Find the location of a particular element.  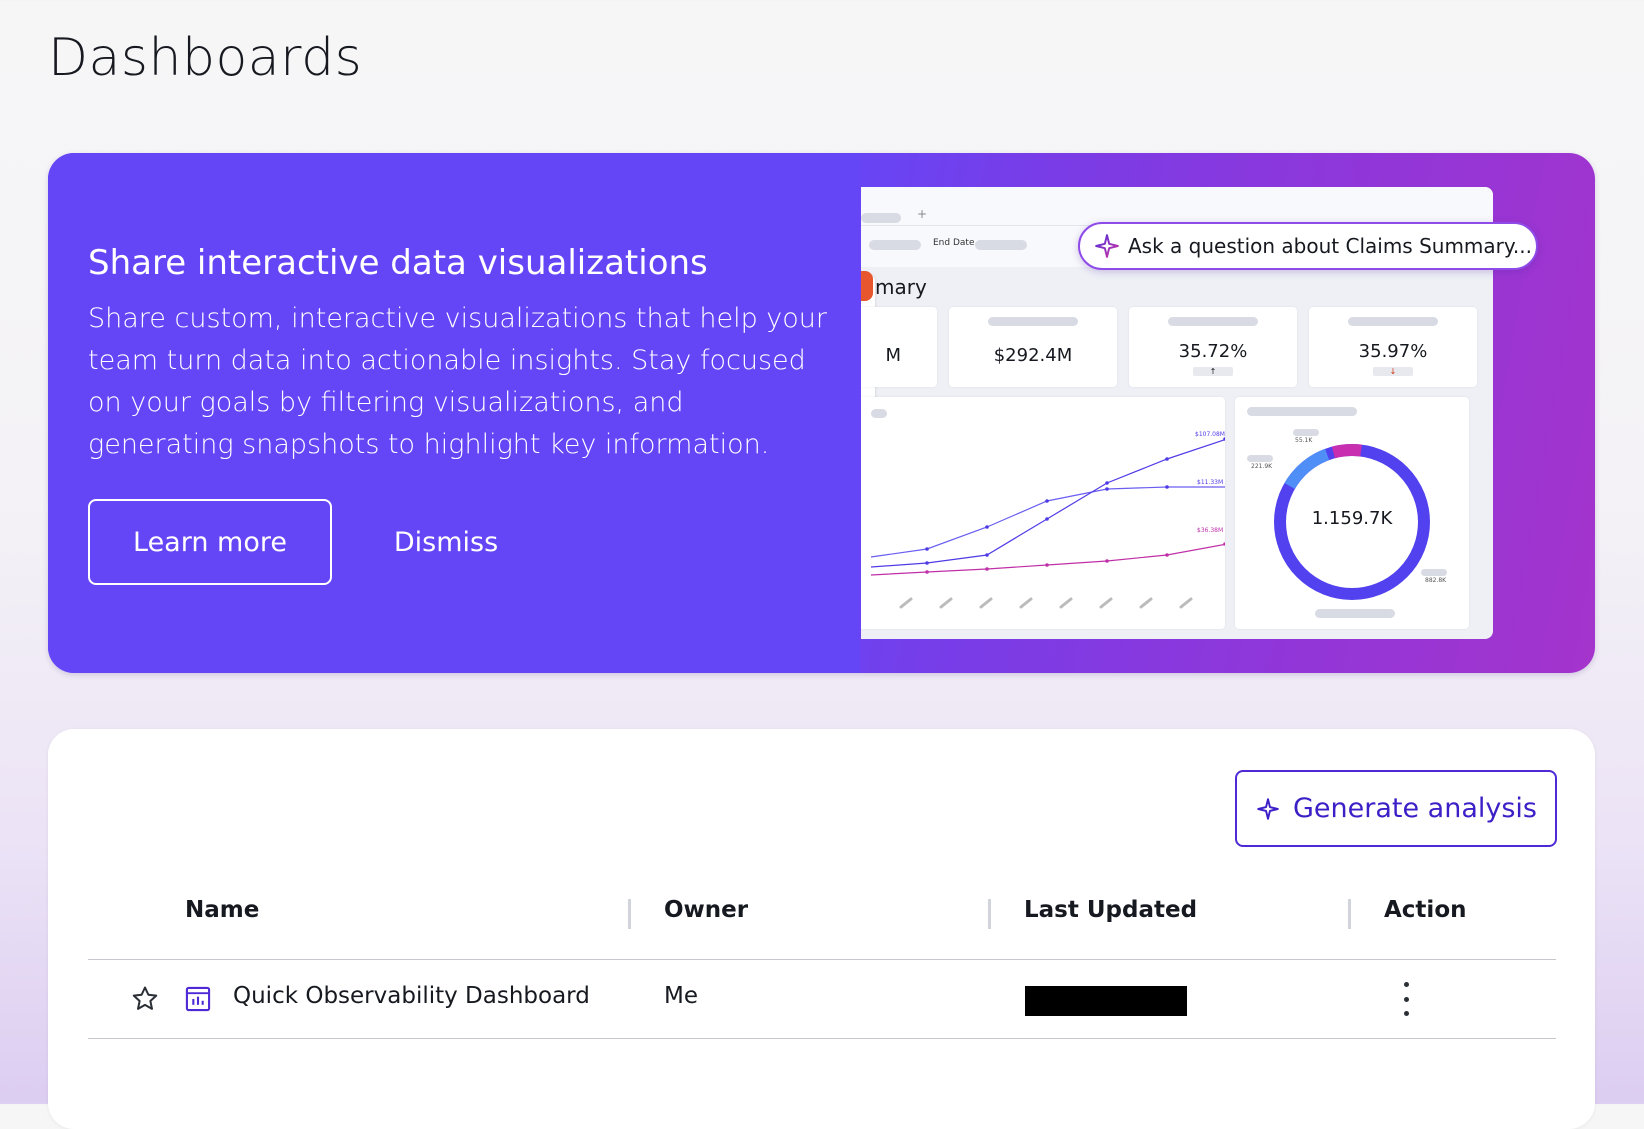

preview-line-chart: $107.08M $11.33M $36.38M is located at coordinates (1043, 513).